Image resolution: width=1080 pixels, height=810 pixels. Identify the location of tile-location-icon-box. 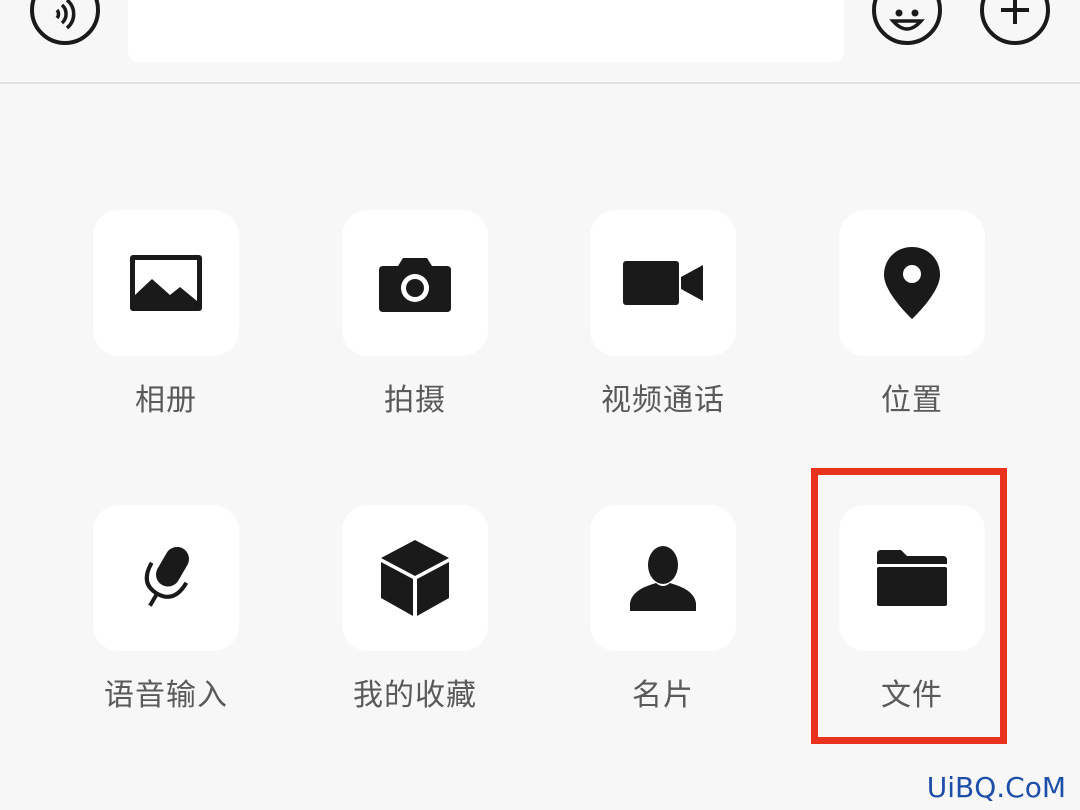
(912, 283).